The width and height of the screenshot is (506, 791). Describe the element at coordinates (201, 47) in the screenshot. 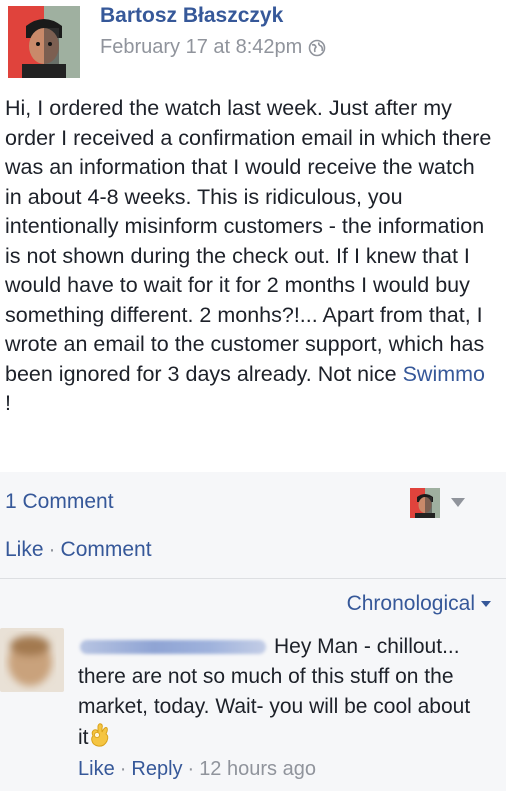

I see `post-timestamp: February 17 at 8:42pm` at that location.